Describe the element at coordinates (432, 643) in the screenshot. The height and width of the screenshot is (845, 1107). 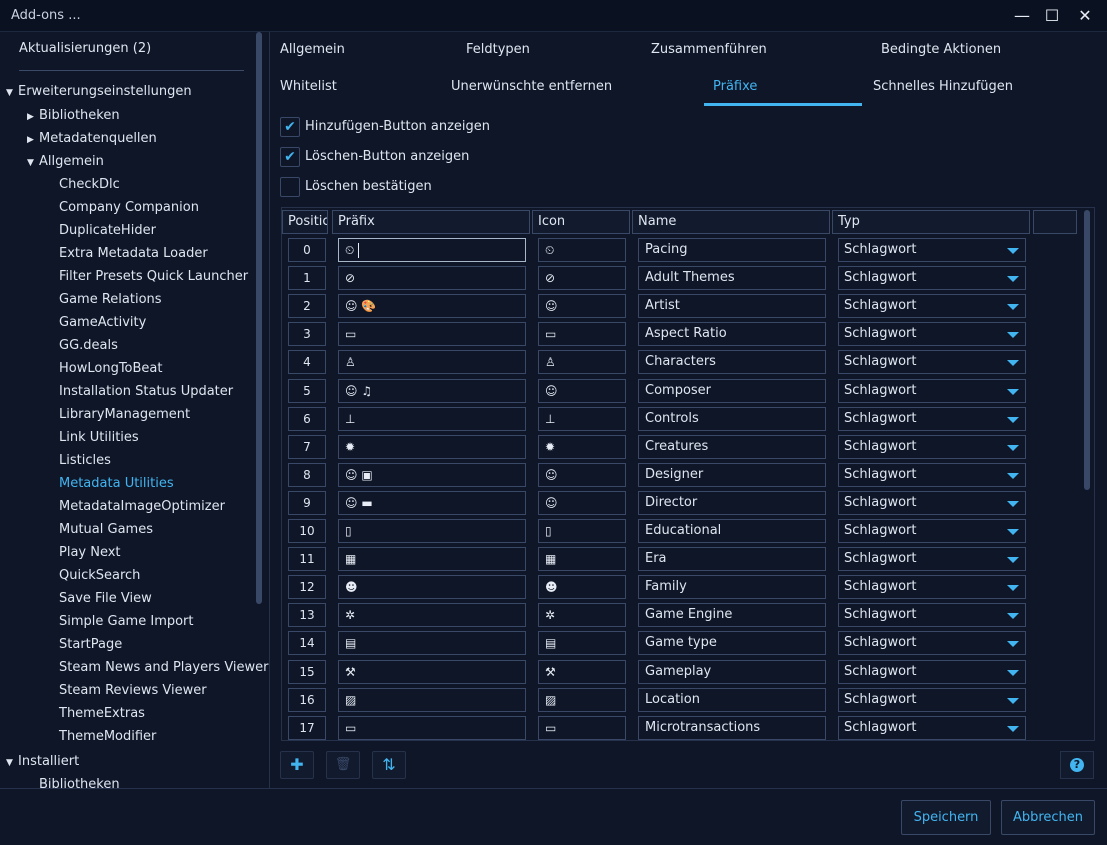
I see `prefix-input: ▤` at that location.